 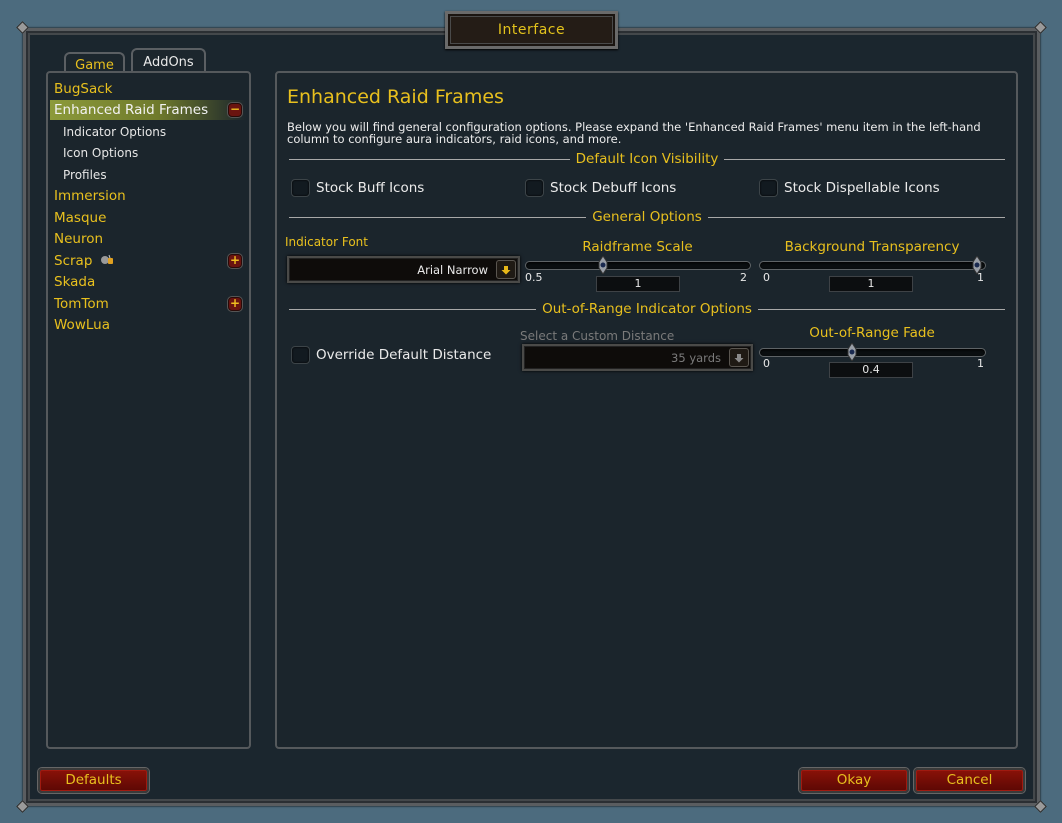 I want to click on override-default-distance-option: Override Default Distance, so click(x=391, y=355).